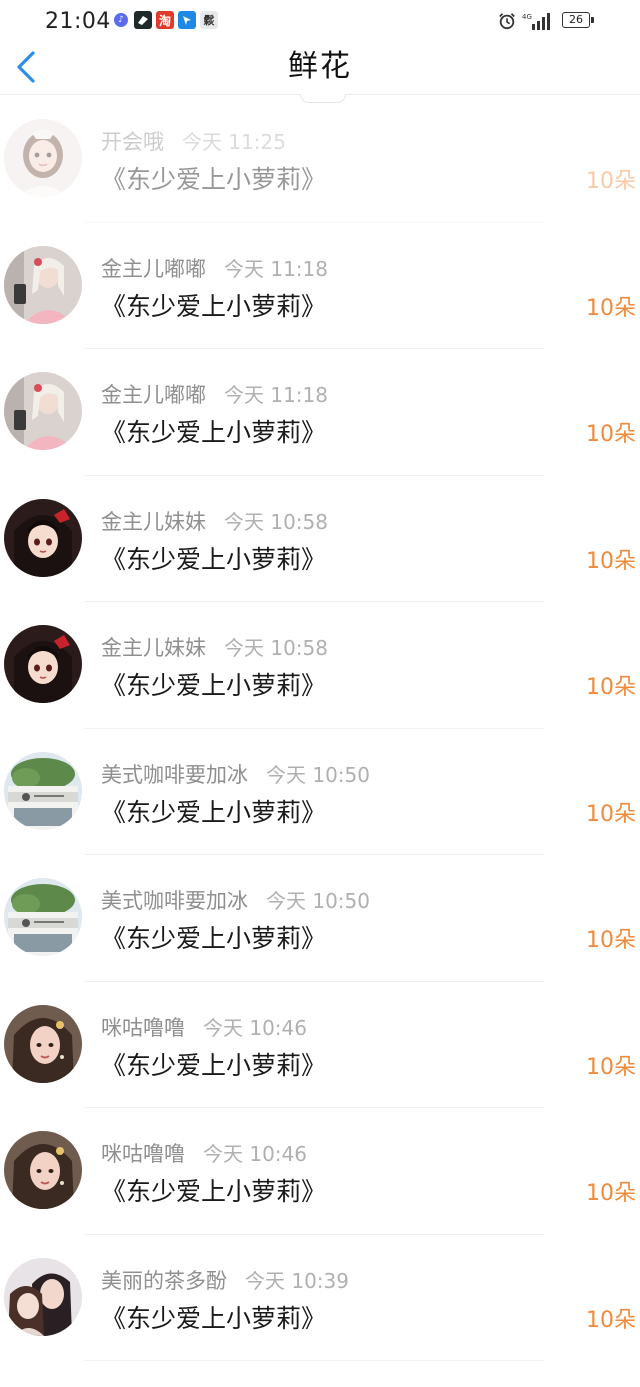  I want to click on list-item: 开会哦 今天 11:25 《东少爱上小萝莉》 10朵, so click(320, 159).